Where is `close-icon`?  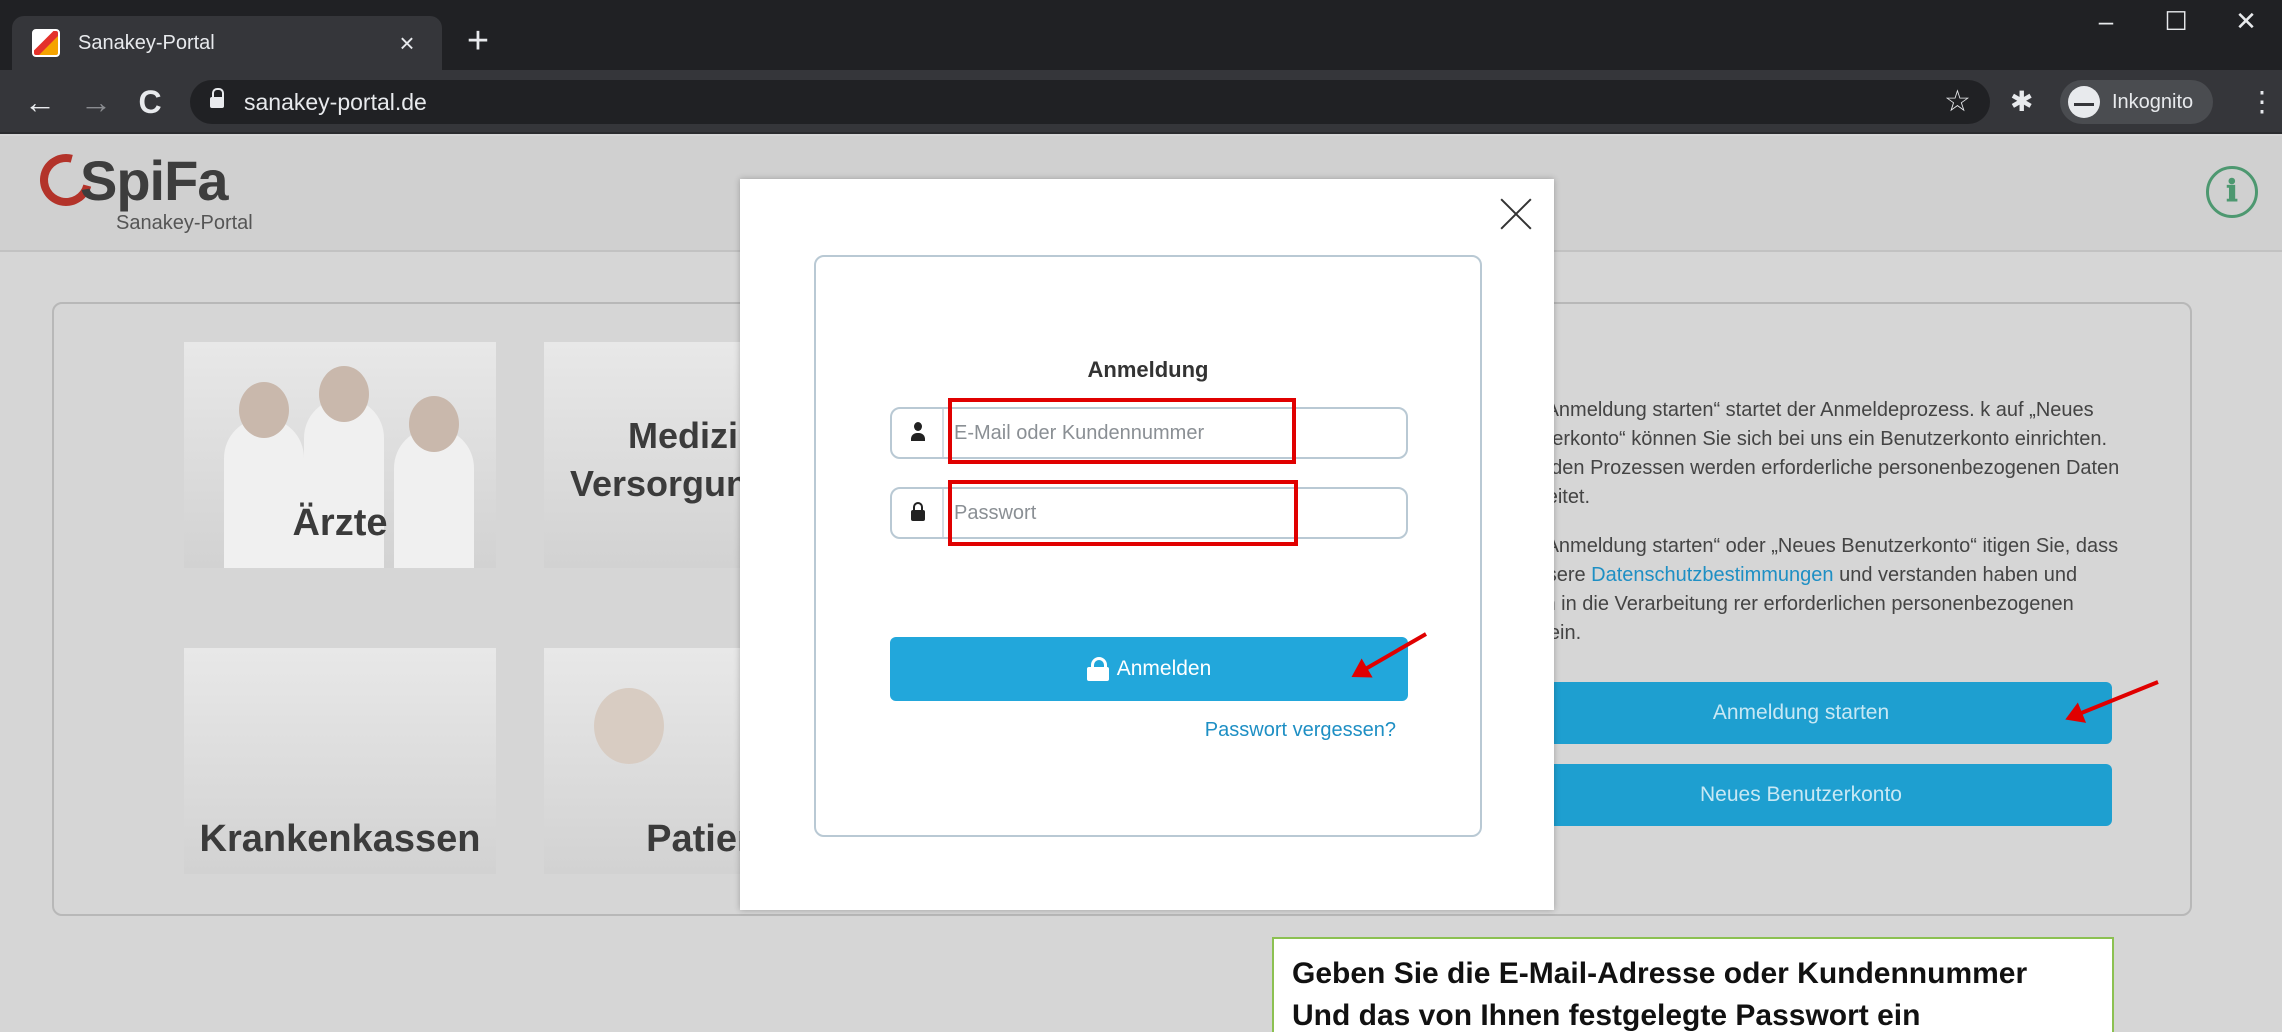
close-icon is located at coordinates (1516, 213).